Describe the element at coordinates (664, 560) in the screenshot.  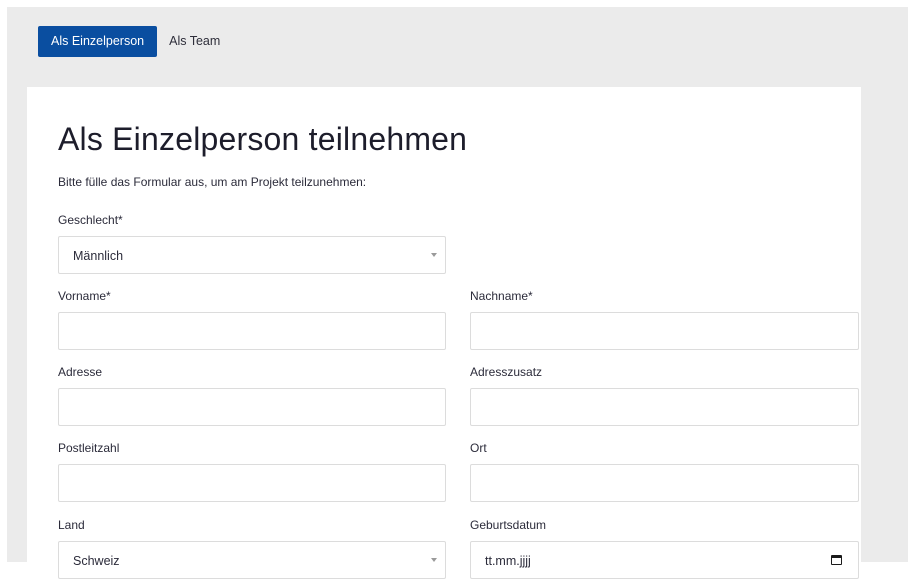
I see `geburtsdatum-field: tt.mm.jjjj` at that location.